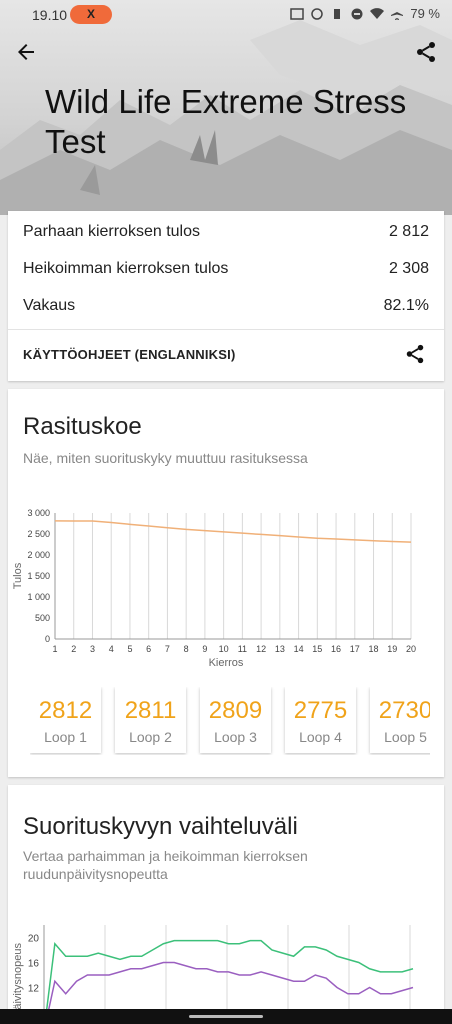 The width and height of the screenshot is (452, 1024). What do you see at coordinates (226, 15) in the screenshot?
I see `status-bar: 19.10 X 79 %` at bounding box center [226, 15].